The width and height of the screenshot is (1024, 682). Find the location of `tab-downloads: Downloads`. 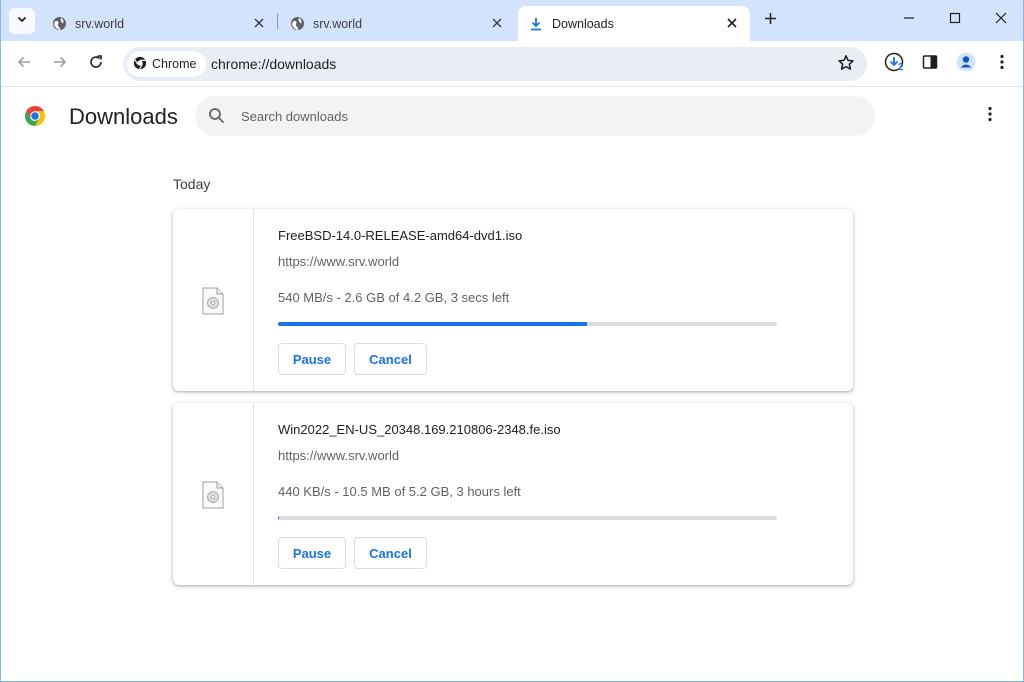

tab-downloads: Downloads is located at coordinates (634, 23).